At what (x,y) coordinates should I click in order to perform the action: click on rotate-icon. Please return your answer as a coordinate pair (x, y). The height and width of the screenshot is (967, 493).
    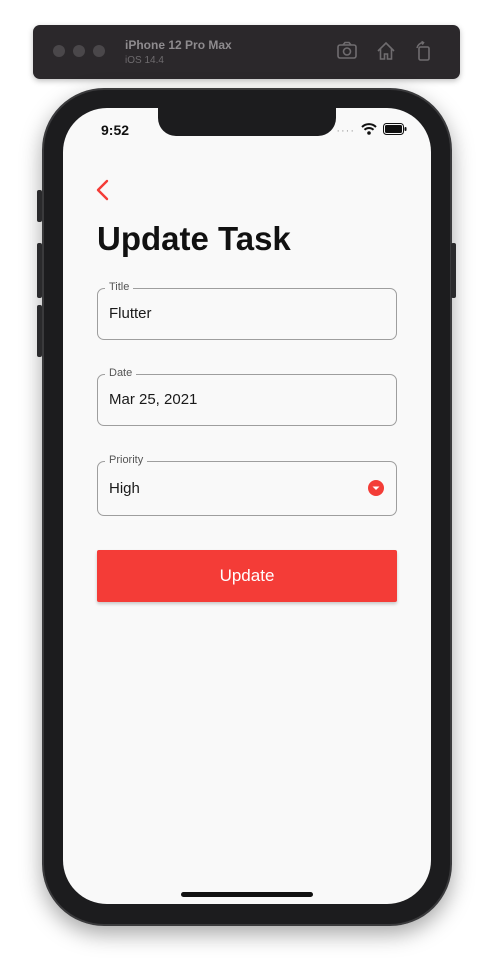
    Looking at the image, I should click on (424, 51).